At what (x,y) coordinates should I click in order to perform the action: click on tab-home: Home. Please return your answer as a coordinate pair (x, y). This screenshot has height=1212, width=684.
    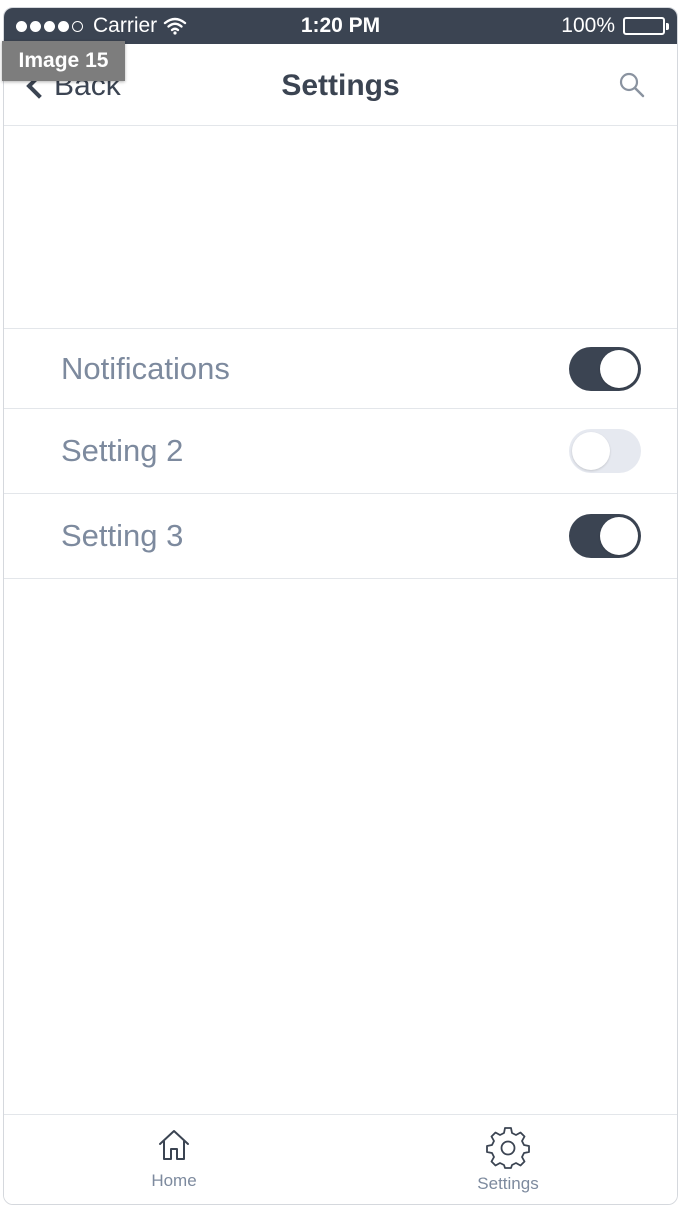
    Looking at the image, I should click on (174, 1159).